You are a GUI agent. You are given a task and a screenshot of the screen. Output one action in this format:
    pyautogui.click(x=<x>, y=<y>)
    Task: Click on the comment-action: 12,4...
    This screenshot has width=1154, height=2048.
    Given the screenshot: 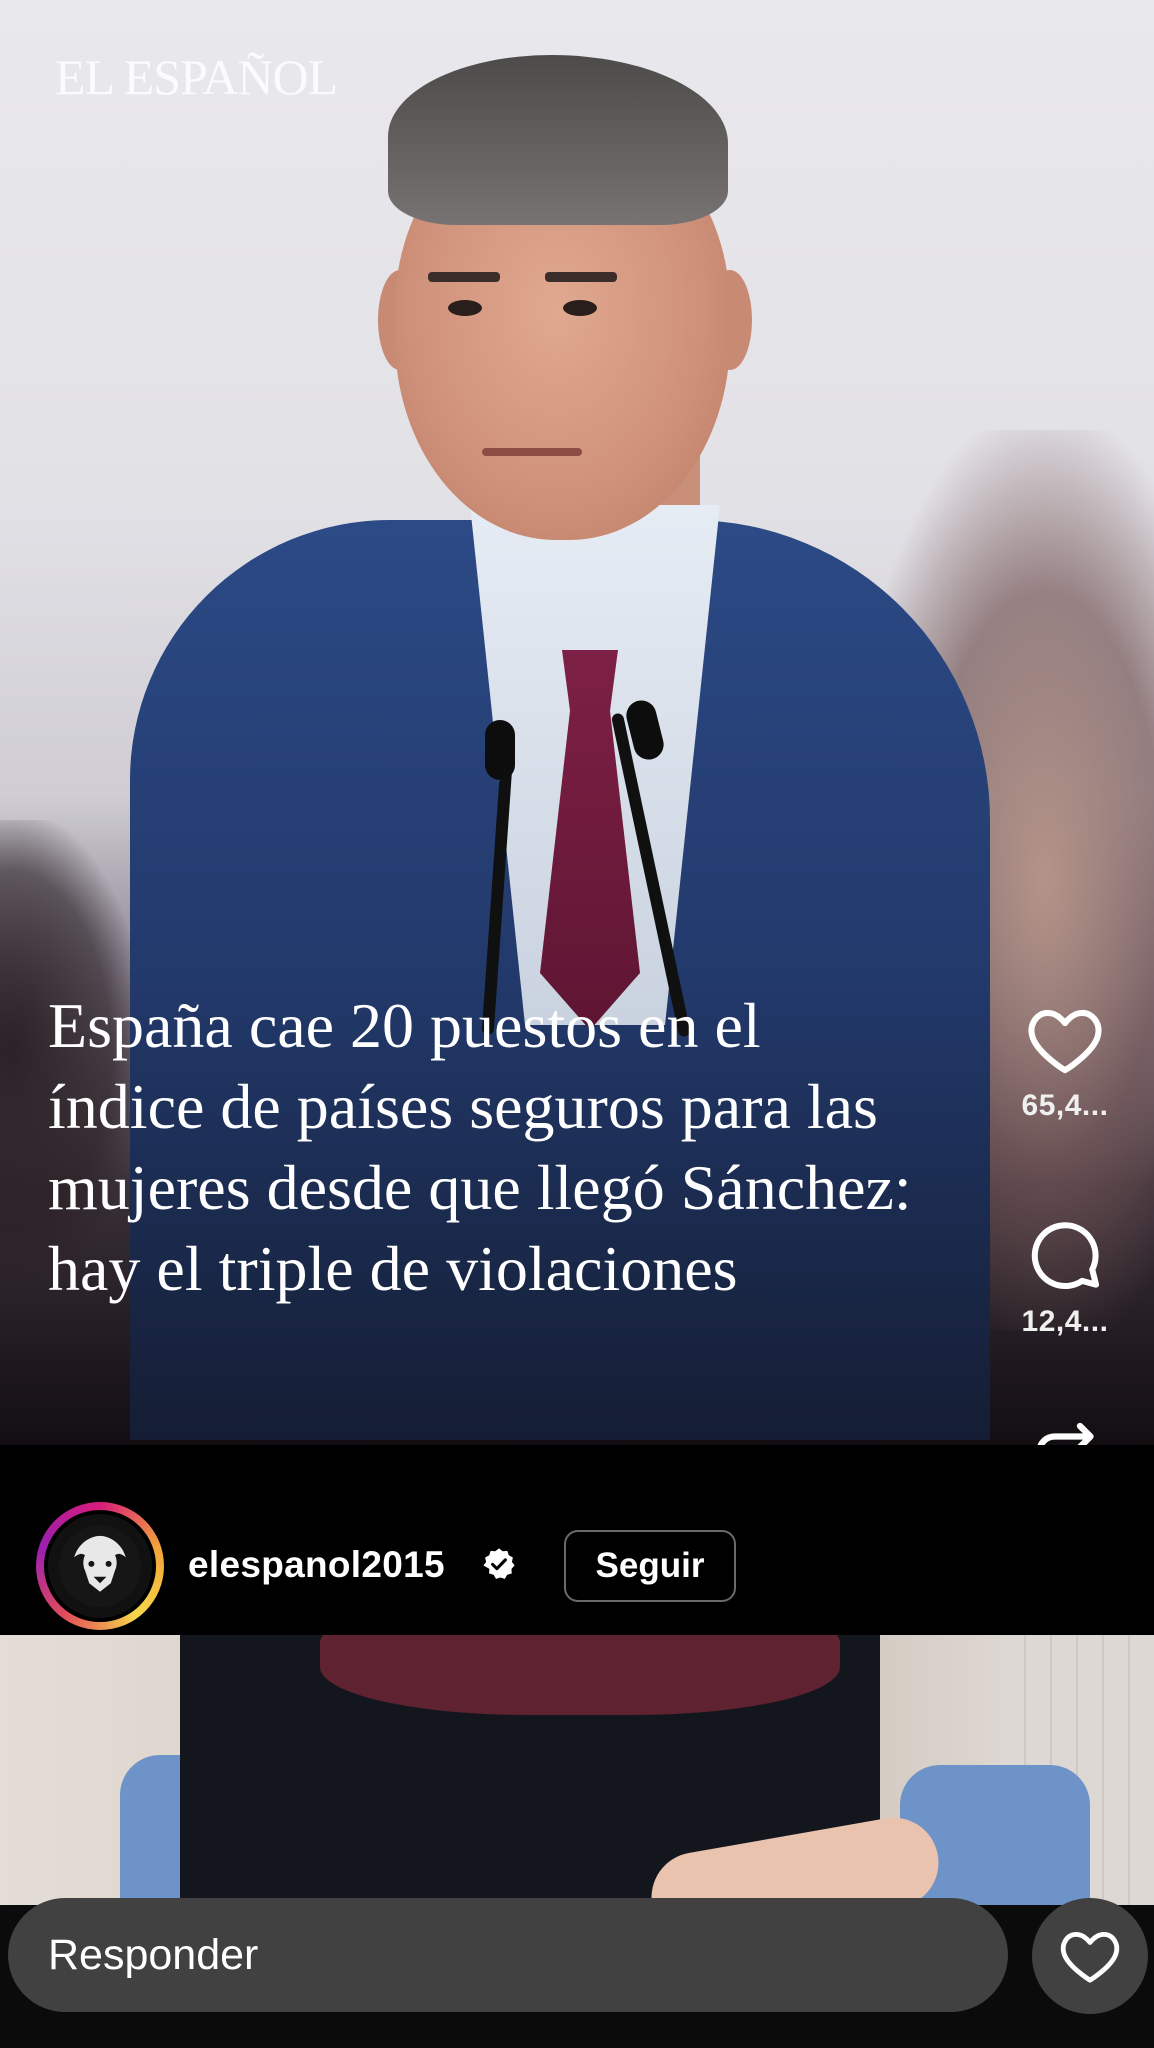 What is the action you would take?
    pyautogui.click(x=1065, y=1277)
    